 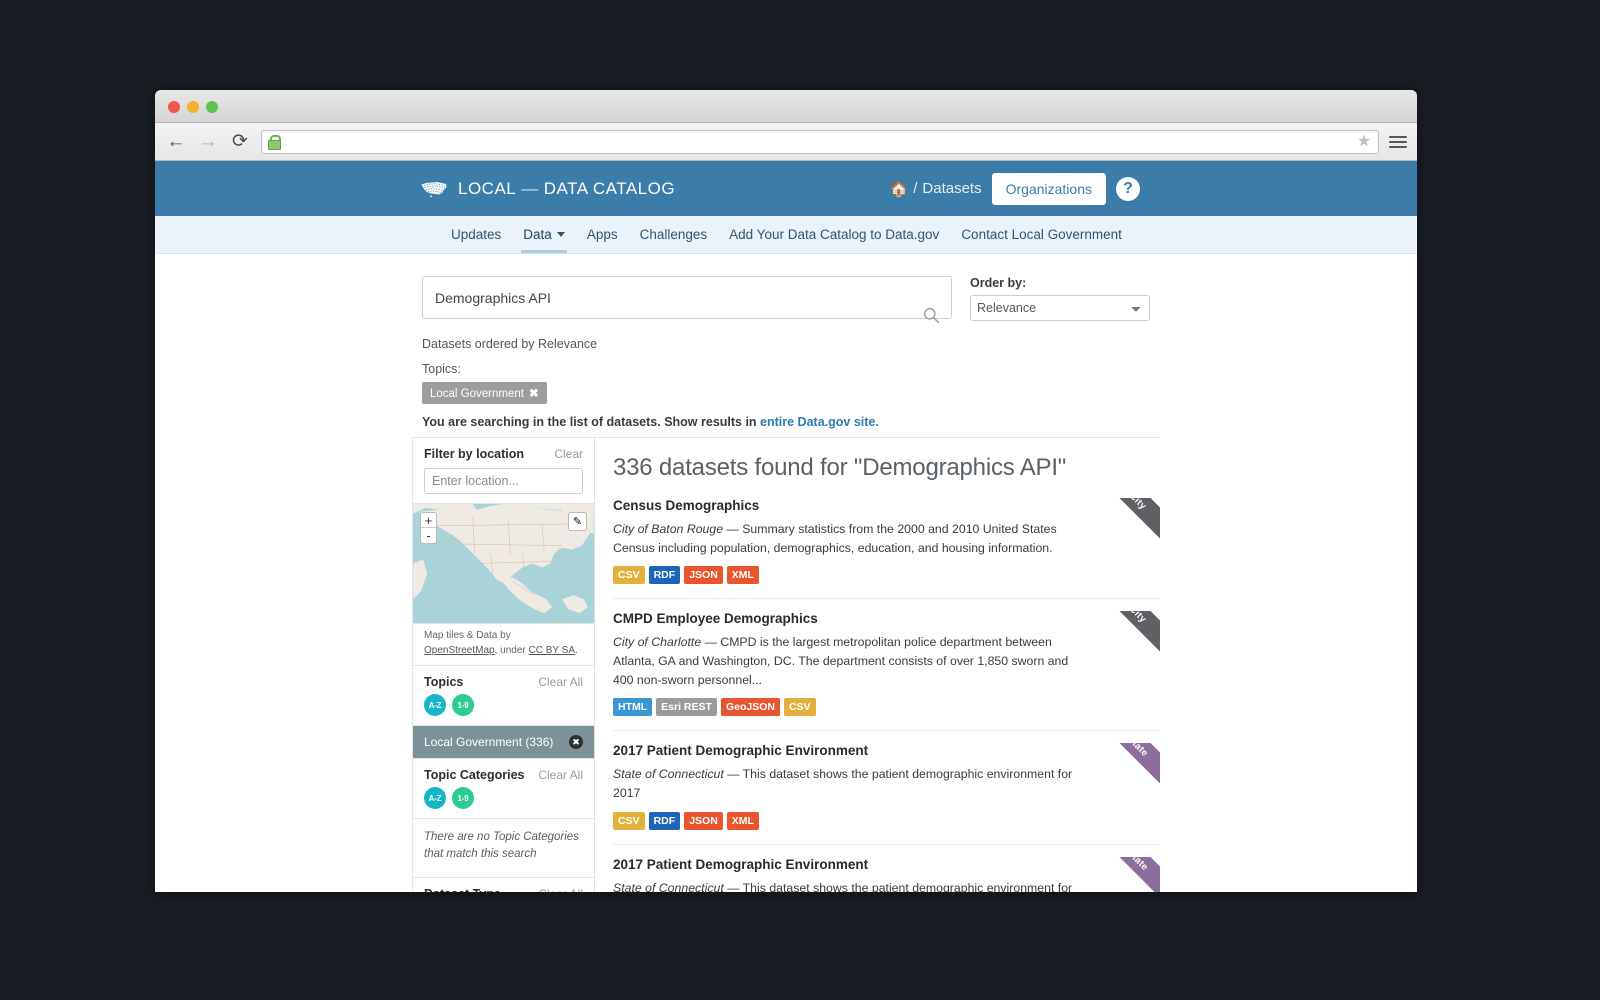 I want to click on brand-title: LOCAL — DATA CATALOG, so click(x=566, y=189).